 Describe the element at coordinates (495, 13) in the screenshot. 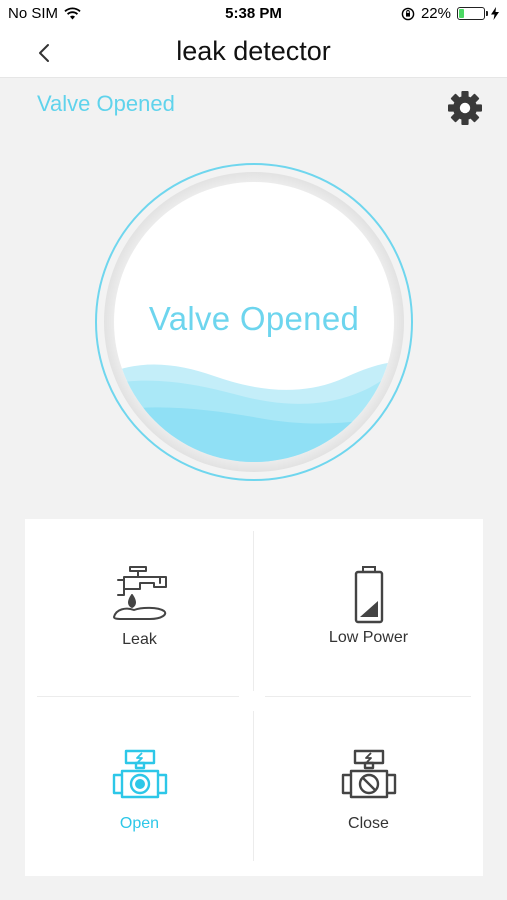

I see `charging-bolt-icon` at that location.